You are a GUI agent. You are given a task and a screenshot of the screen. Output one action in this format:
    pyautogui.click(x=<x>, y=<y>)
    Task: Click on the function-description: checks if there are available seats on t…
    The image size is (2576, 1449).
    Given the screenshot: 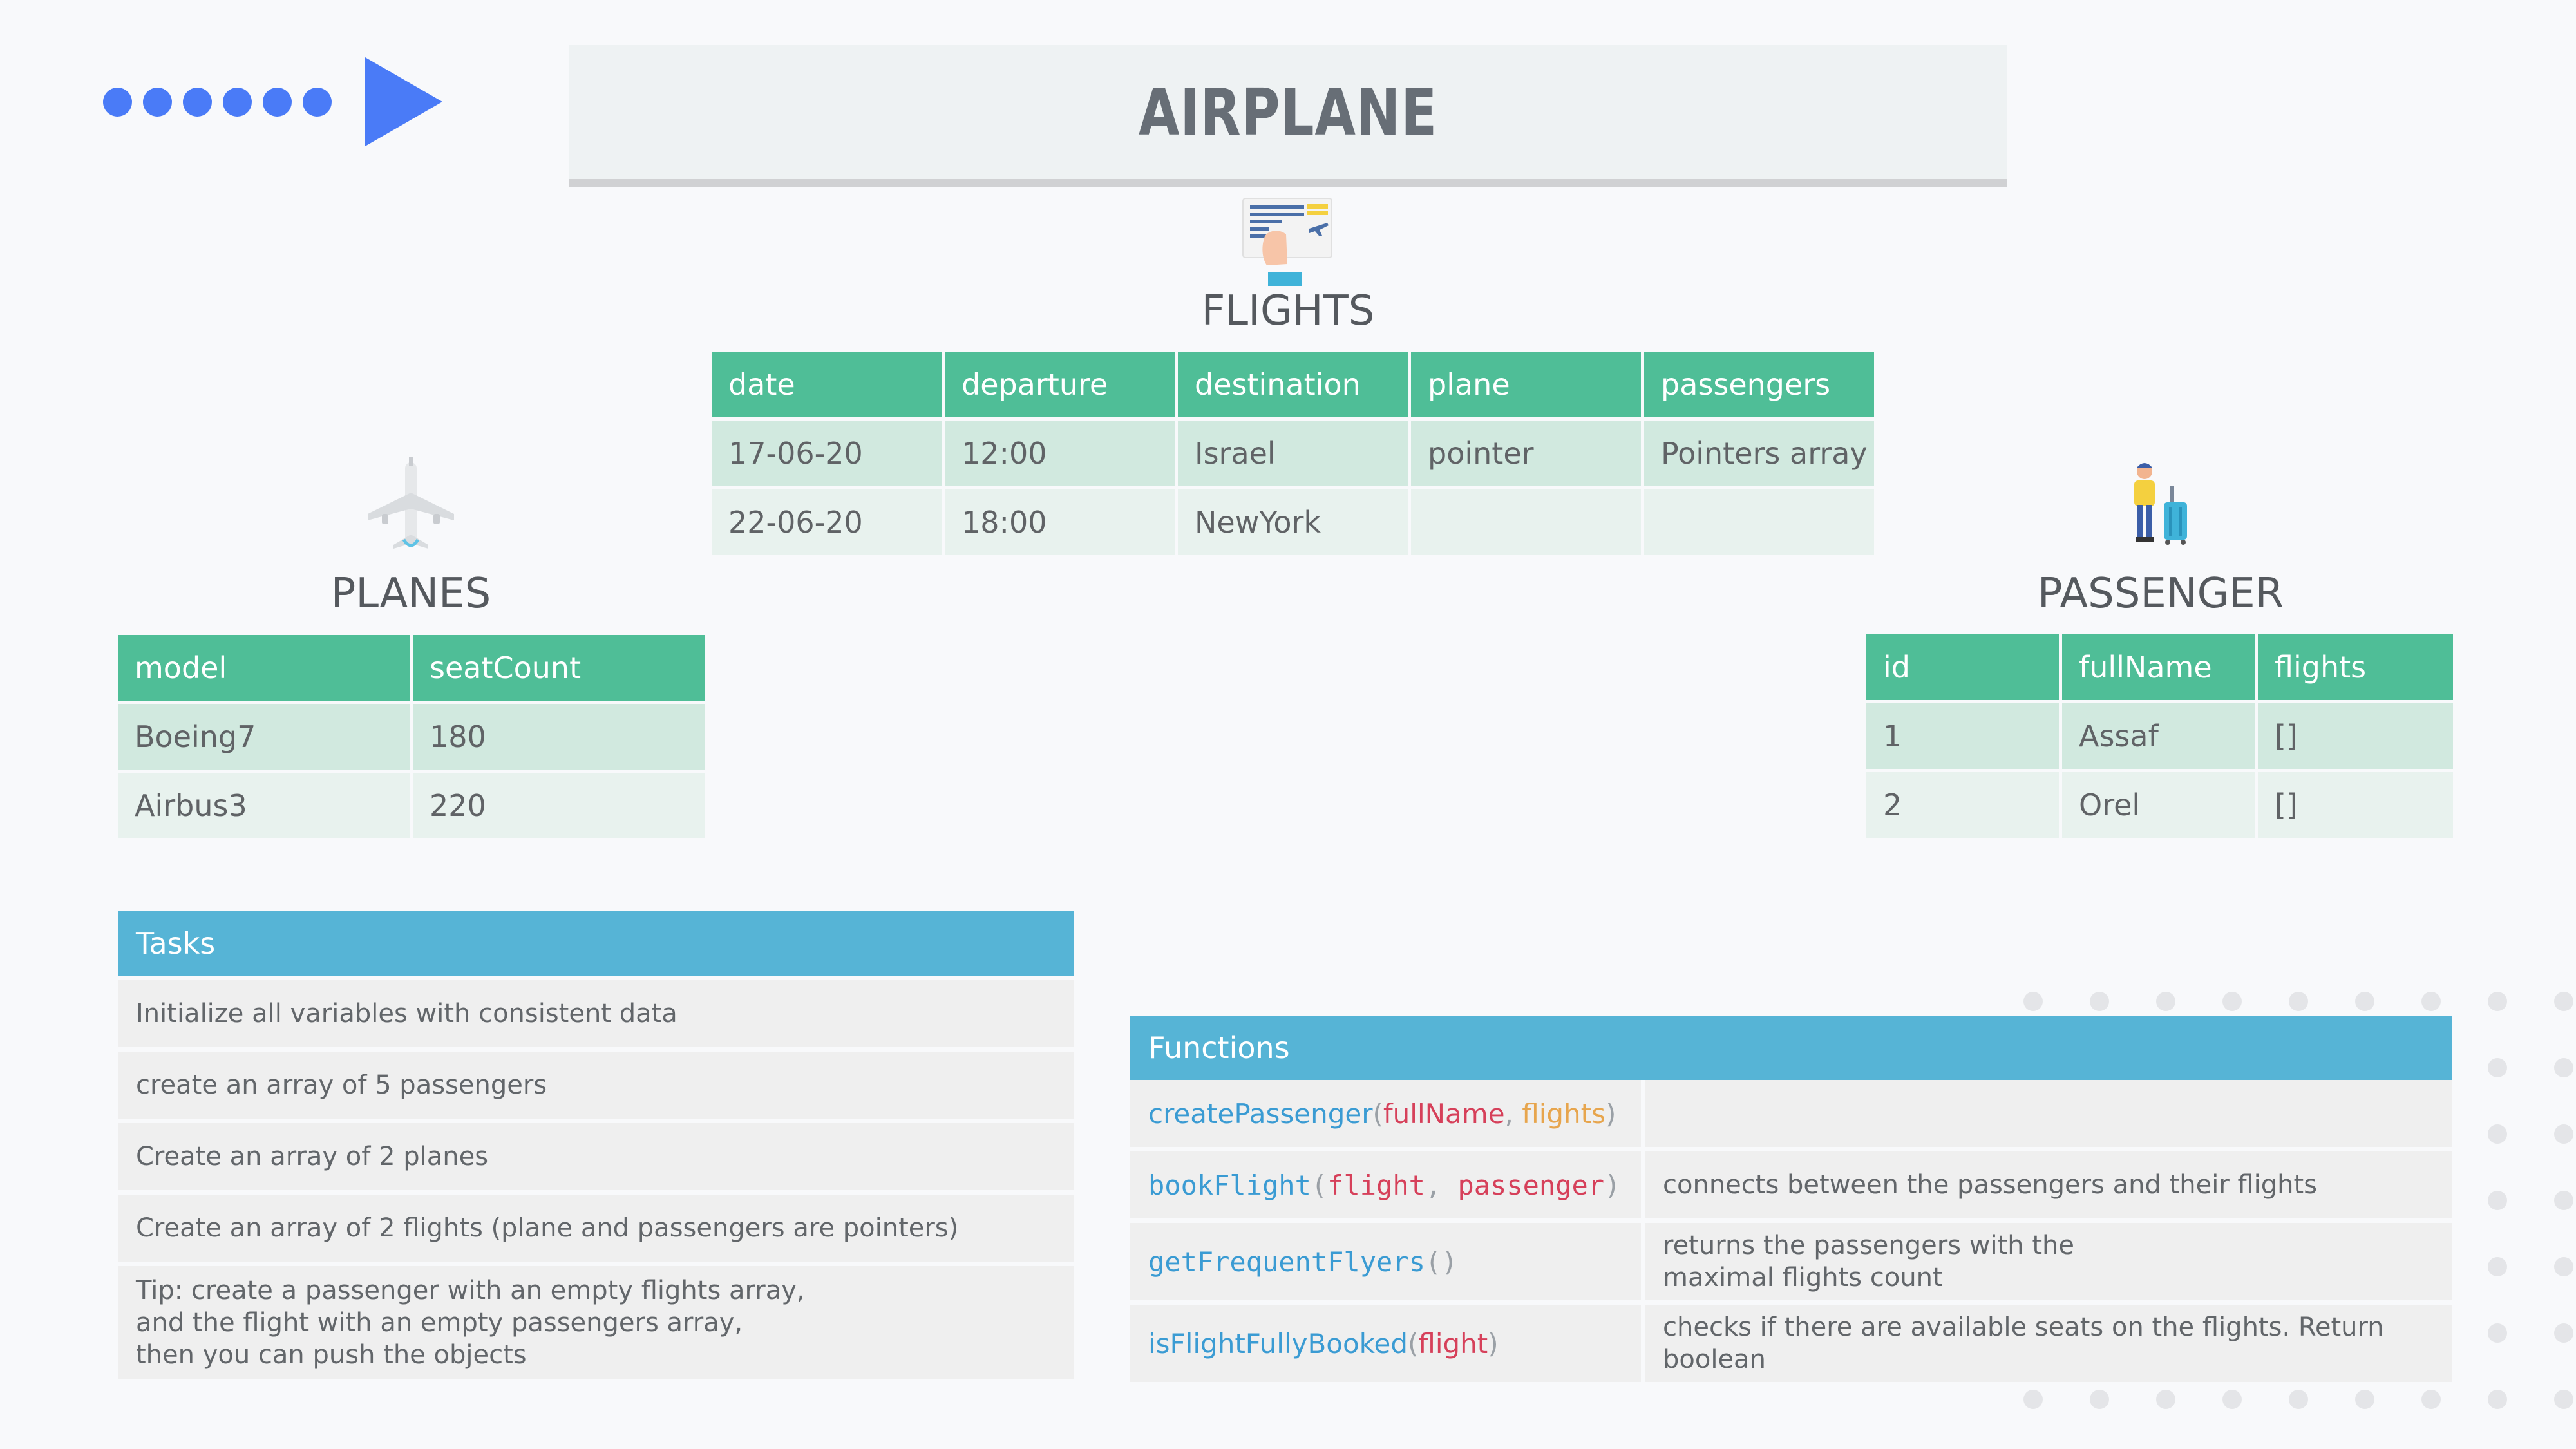 What is the action you would take?
    pyautogui.click(x=2047, y=1343)
    